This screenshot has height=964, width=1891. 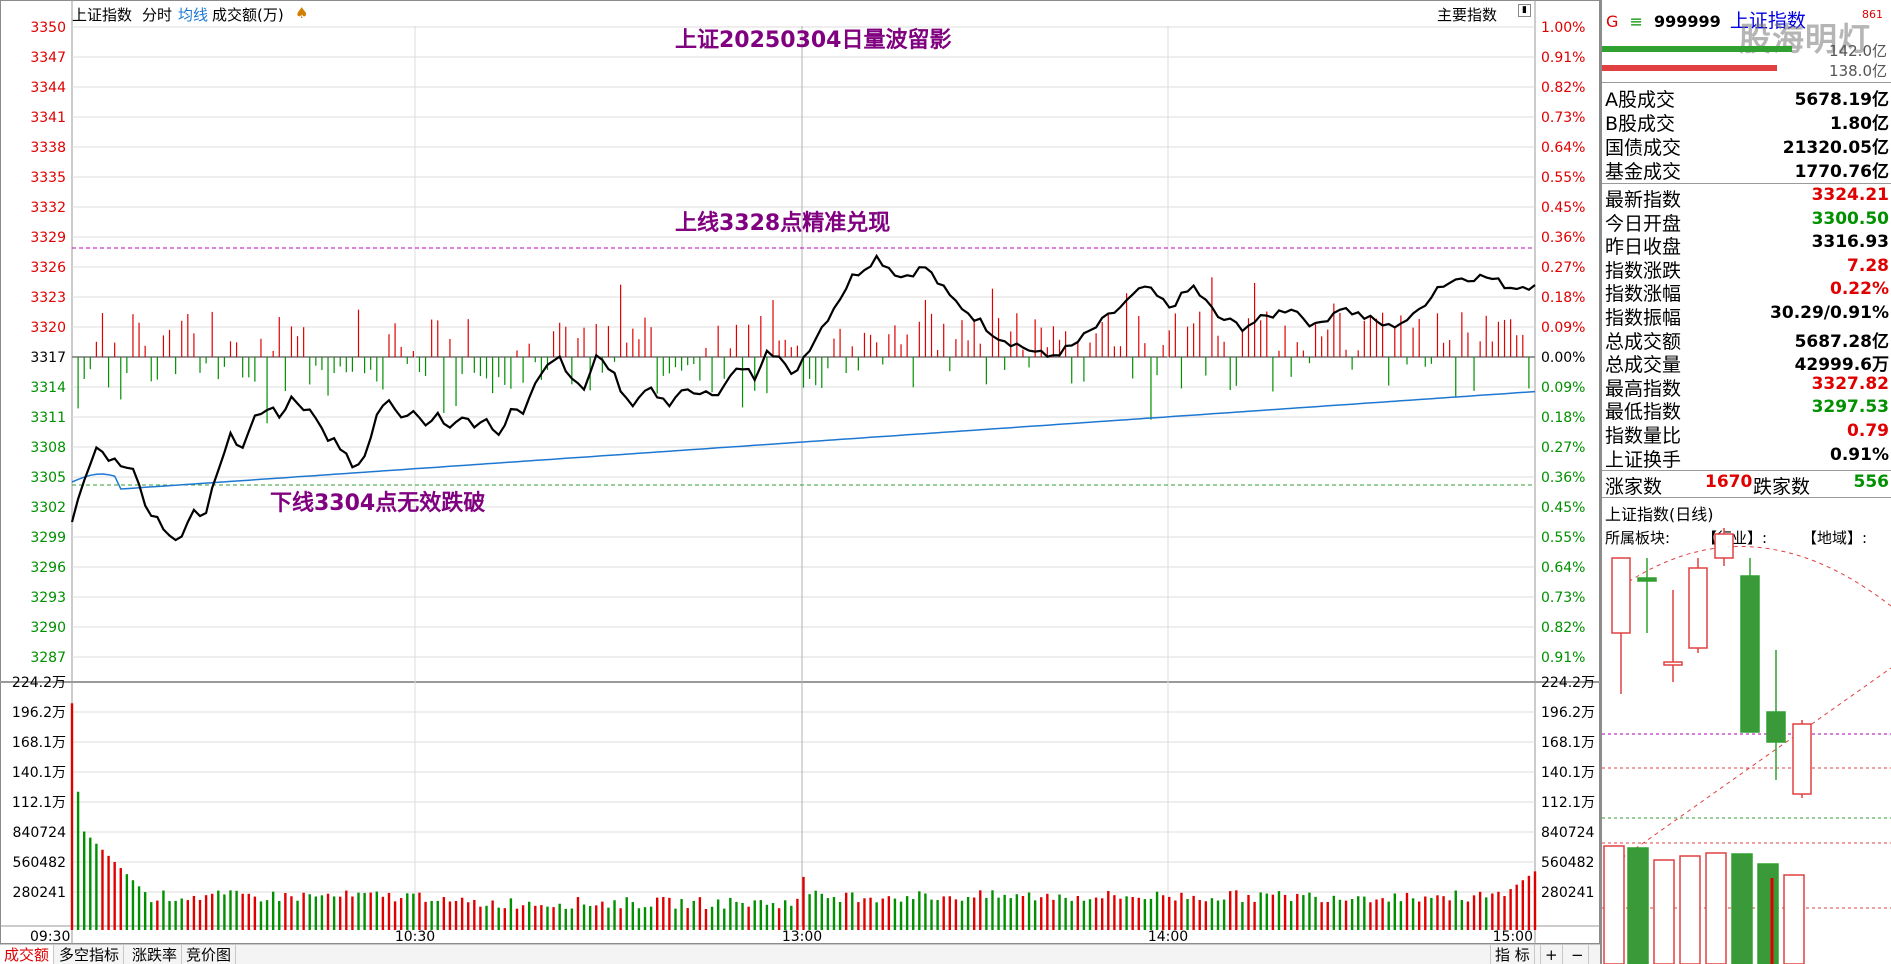 I want to click on turnover-label: A股成交, so click(x=1640, y=100).